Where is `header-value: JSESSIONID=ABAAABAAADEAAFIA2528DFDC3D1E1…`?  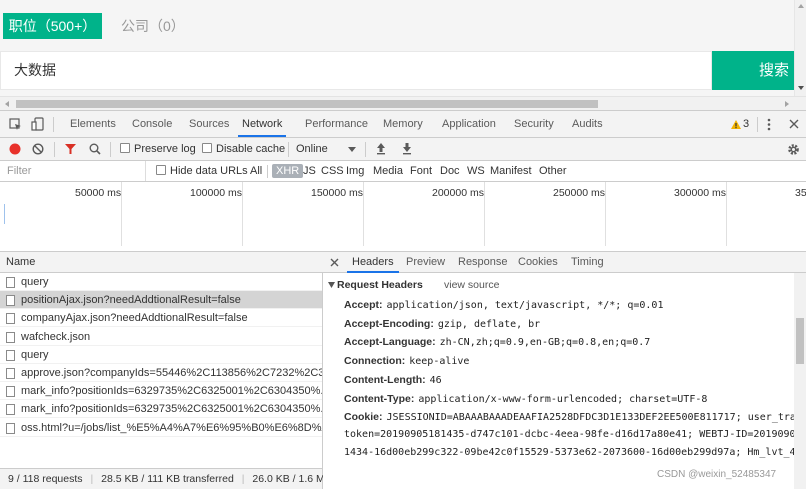
header-value: JSESSIONID=ABAAABAAADEAAFIA2528DFDC3D1E1… is located at coordinates (596, 418).